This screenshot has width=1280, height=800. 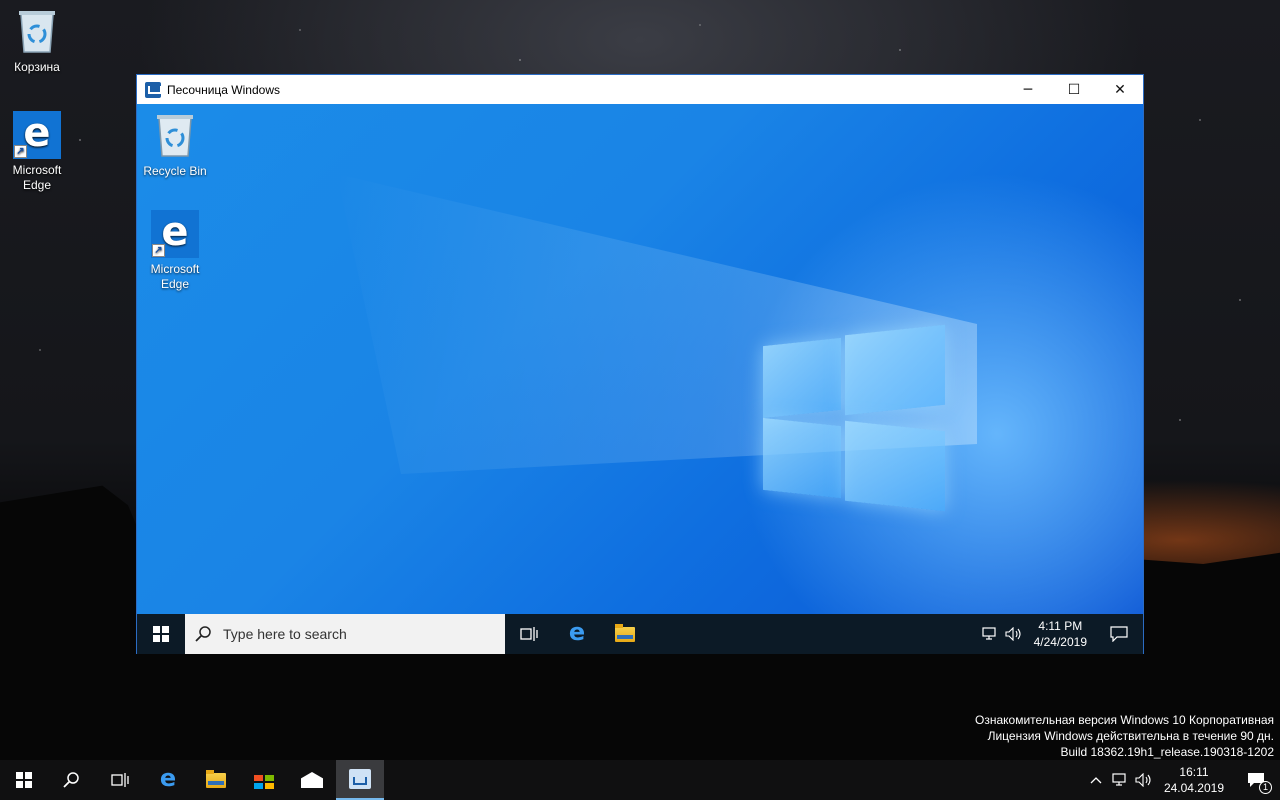 What do you see at coordinates (640, 89) in the screenshot?
I see `title-bar: Песочница Windows ─ ☐ ✕` at bounding box center [640, 89].